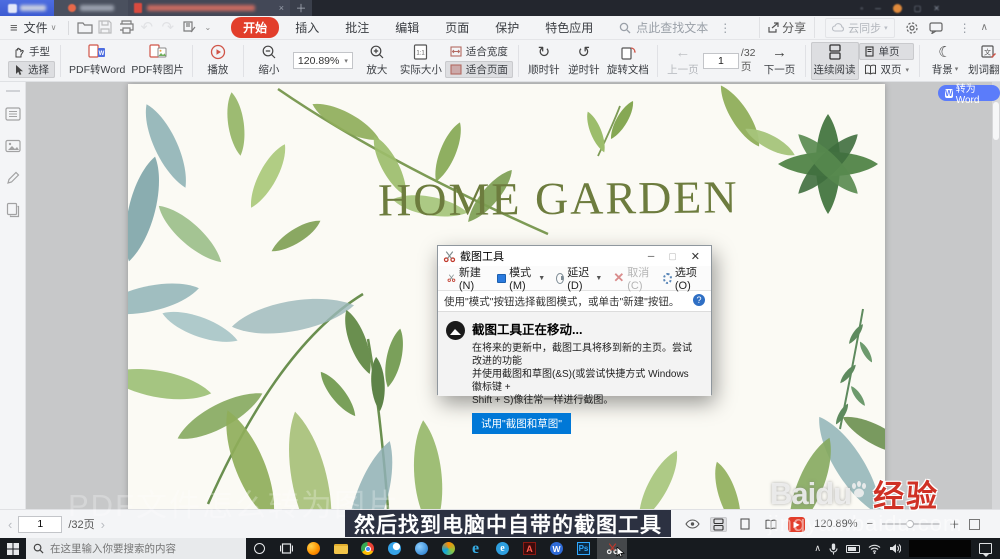  Describe the element at coordinates (127, 27) in the screenshot. I see `print-icon` at that location.